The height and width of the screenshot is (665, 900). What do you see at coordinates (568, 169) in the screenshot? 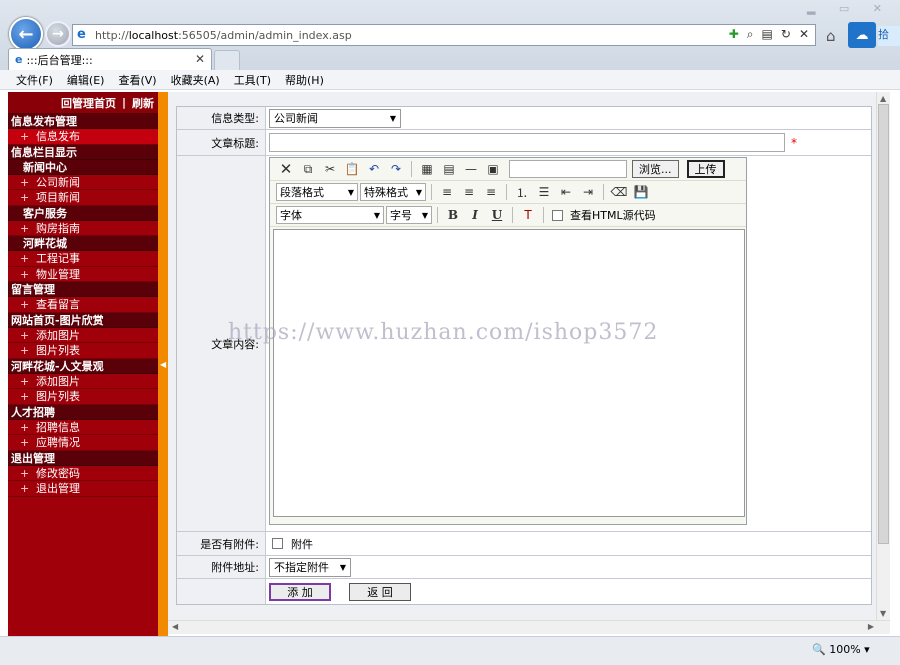
I see `file-path-input` at bounding box center [568, 169].